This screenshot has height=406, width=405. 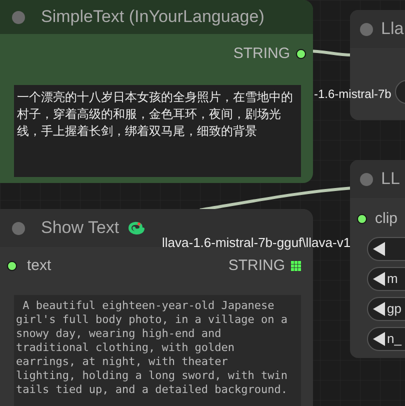 What do you see at coordinates (256, 243) in the screenshot?
I see `widget-value-overlay: llava-1.6-mistral-7b-gguf\llava-v1` at bounding box center [256, 243].